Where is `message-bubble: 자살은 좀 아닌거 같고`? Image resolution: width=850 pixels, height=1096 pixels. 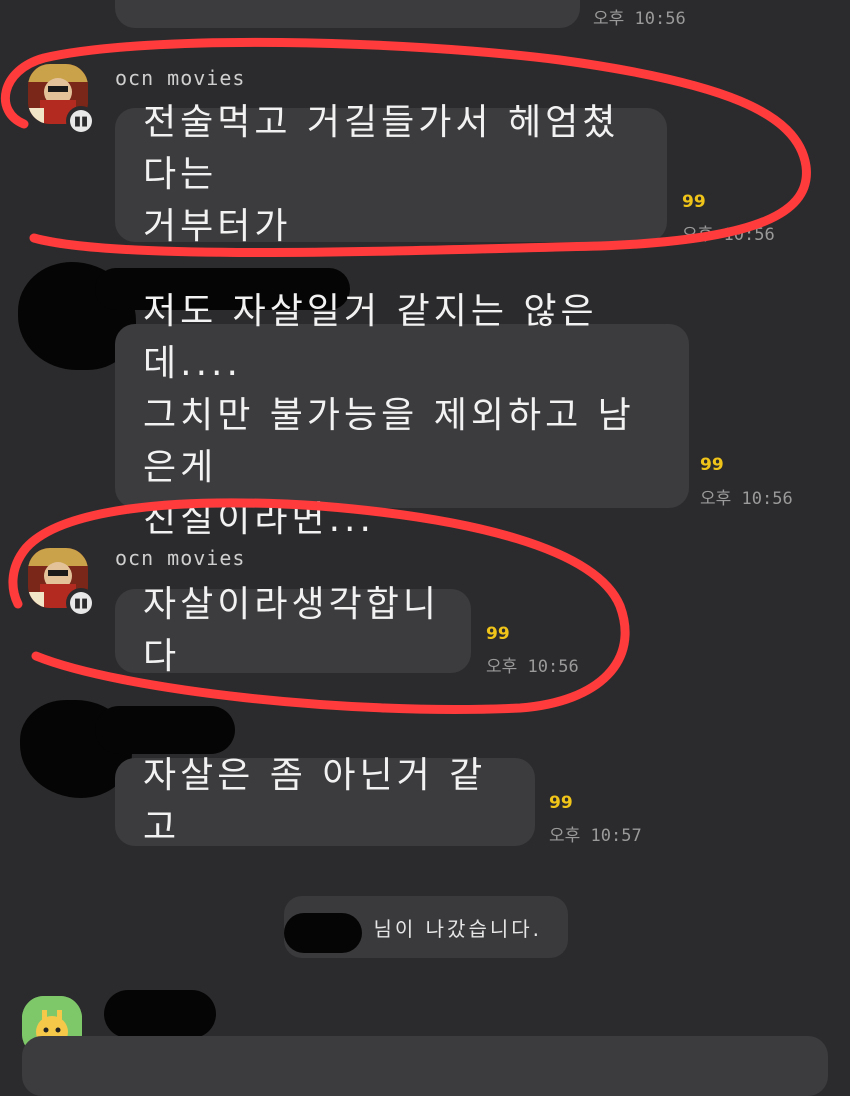
message-bubble: 자살은 좀 아닌거 같고 is located at coordinates (325, 801).